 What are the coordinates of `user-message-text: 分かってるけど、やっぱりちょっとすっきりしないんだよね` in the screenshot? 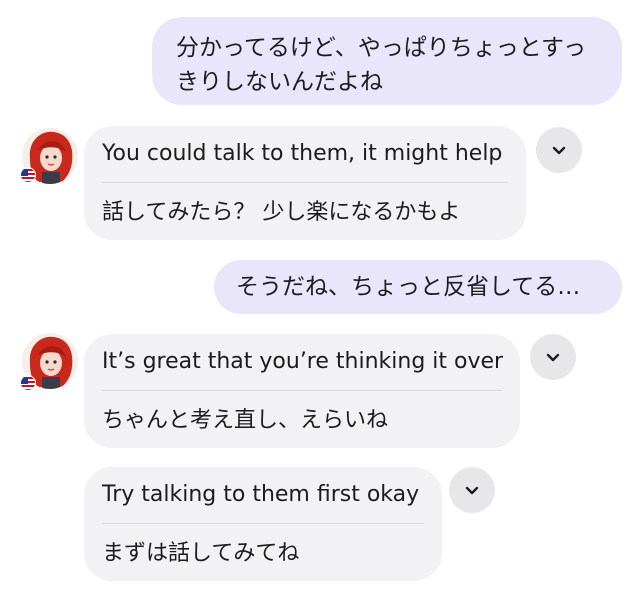 It's located at (381, 65).